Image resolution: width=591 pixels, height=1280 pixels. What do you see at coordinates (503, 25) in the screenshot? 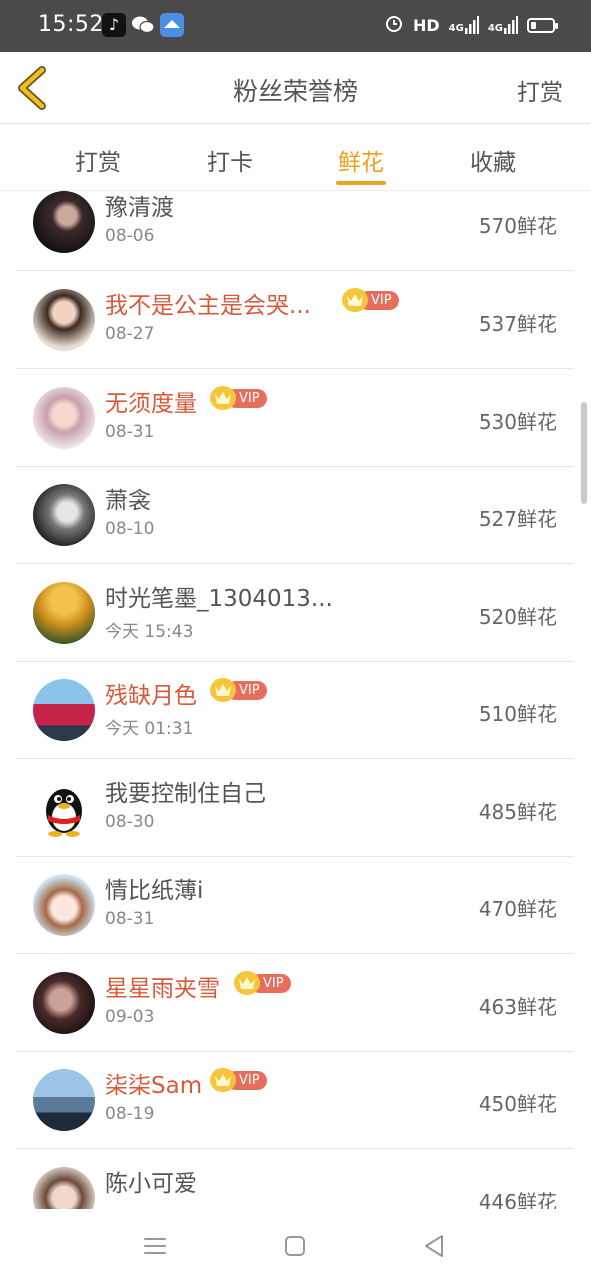
I see `signal-4g-2: 4G` at bounding box center [503, 25].